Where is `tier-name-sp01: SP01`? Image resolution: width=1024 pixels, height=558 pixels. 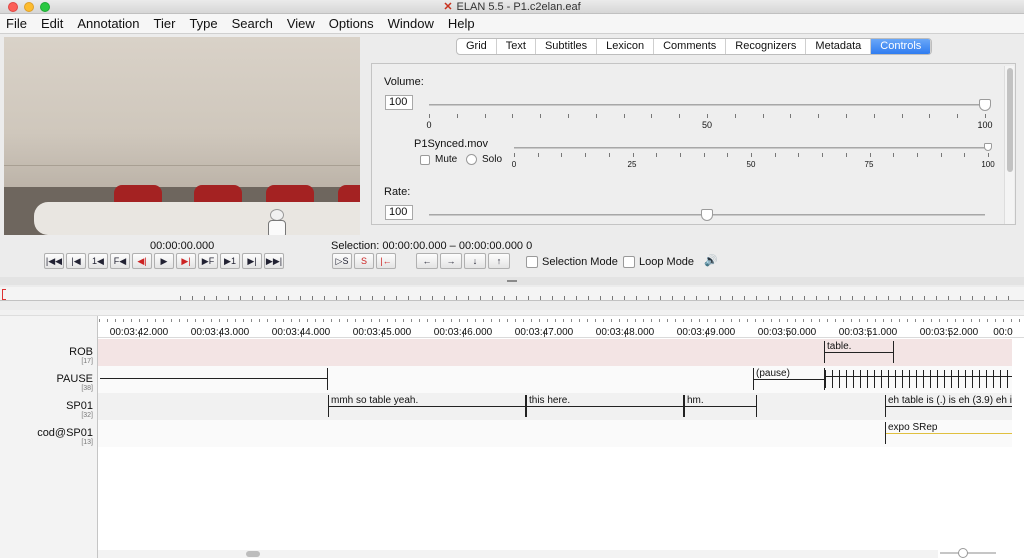 tier-name-sp01: SP01 is located at coordinates (79, 406).